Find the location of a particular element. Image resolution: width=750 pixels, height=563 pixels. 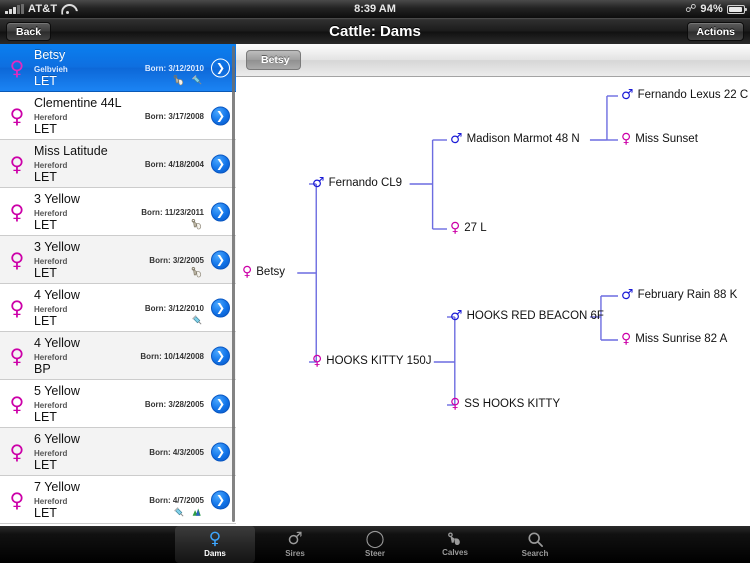

animal-born-date: Born: 3/2/2005 is located at coordinates (176, 260).